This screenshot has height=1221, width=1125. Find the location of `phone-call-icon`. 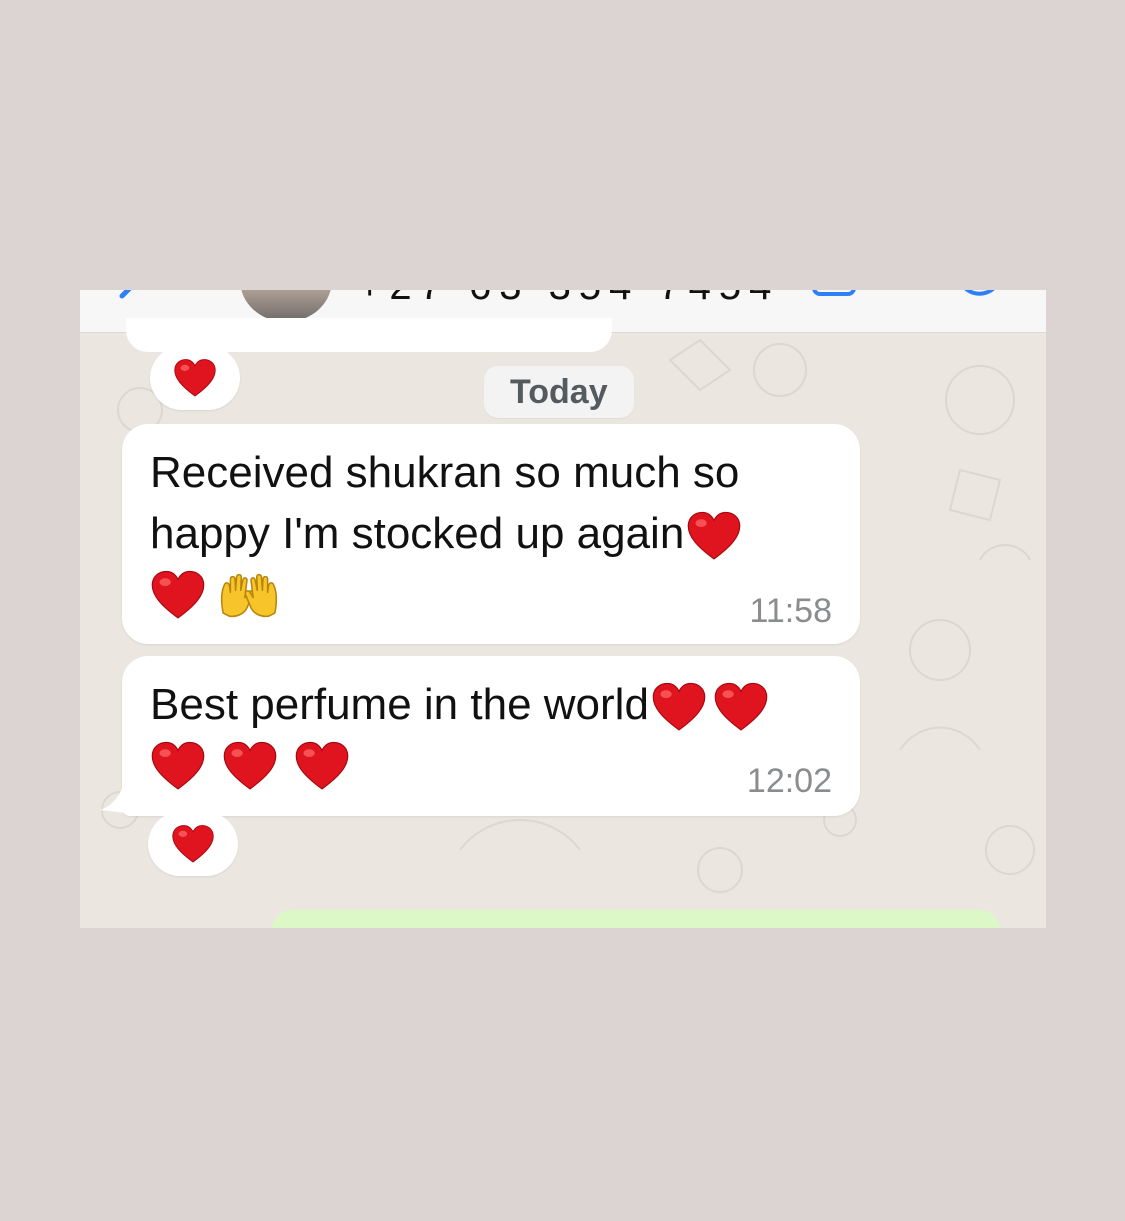

phone-call-icon is located at coordinates (978, 295).